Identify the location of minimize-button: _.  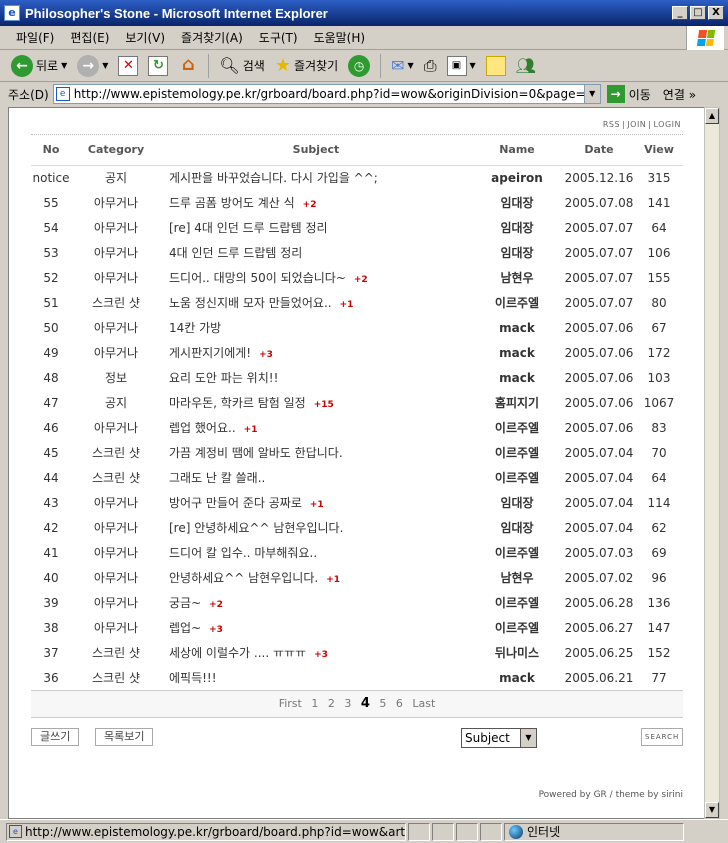
(680, 13).